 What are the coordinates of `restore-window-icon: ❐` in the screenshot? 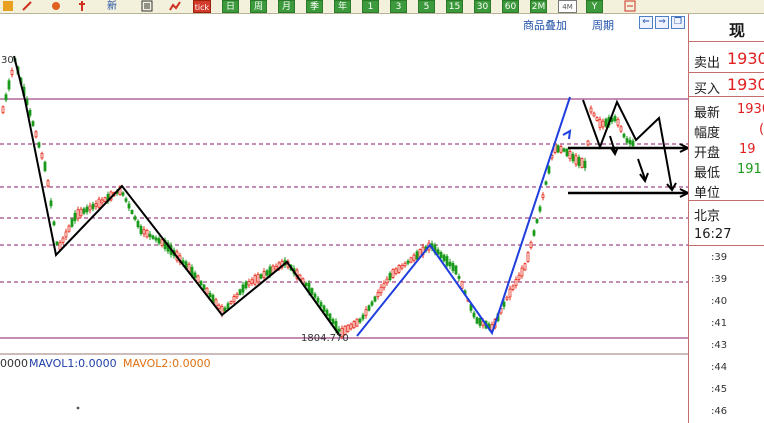 It's located at (678, 22).